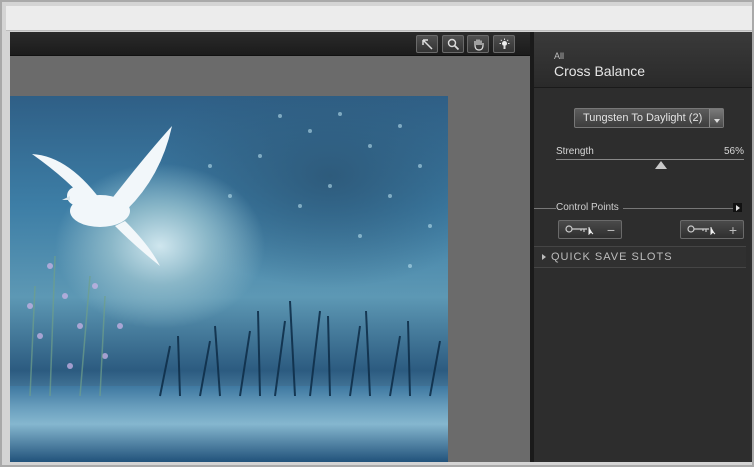 This screenshot has height=467, width=754. Describe the element at coordinates (575, 151) in the screenshot. I see `strength-label: Strength` at that location.